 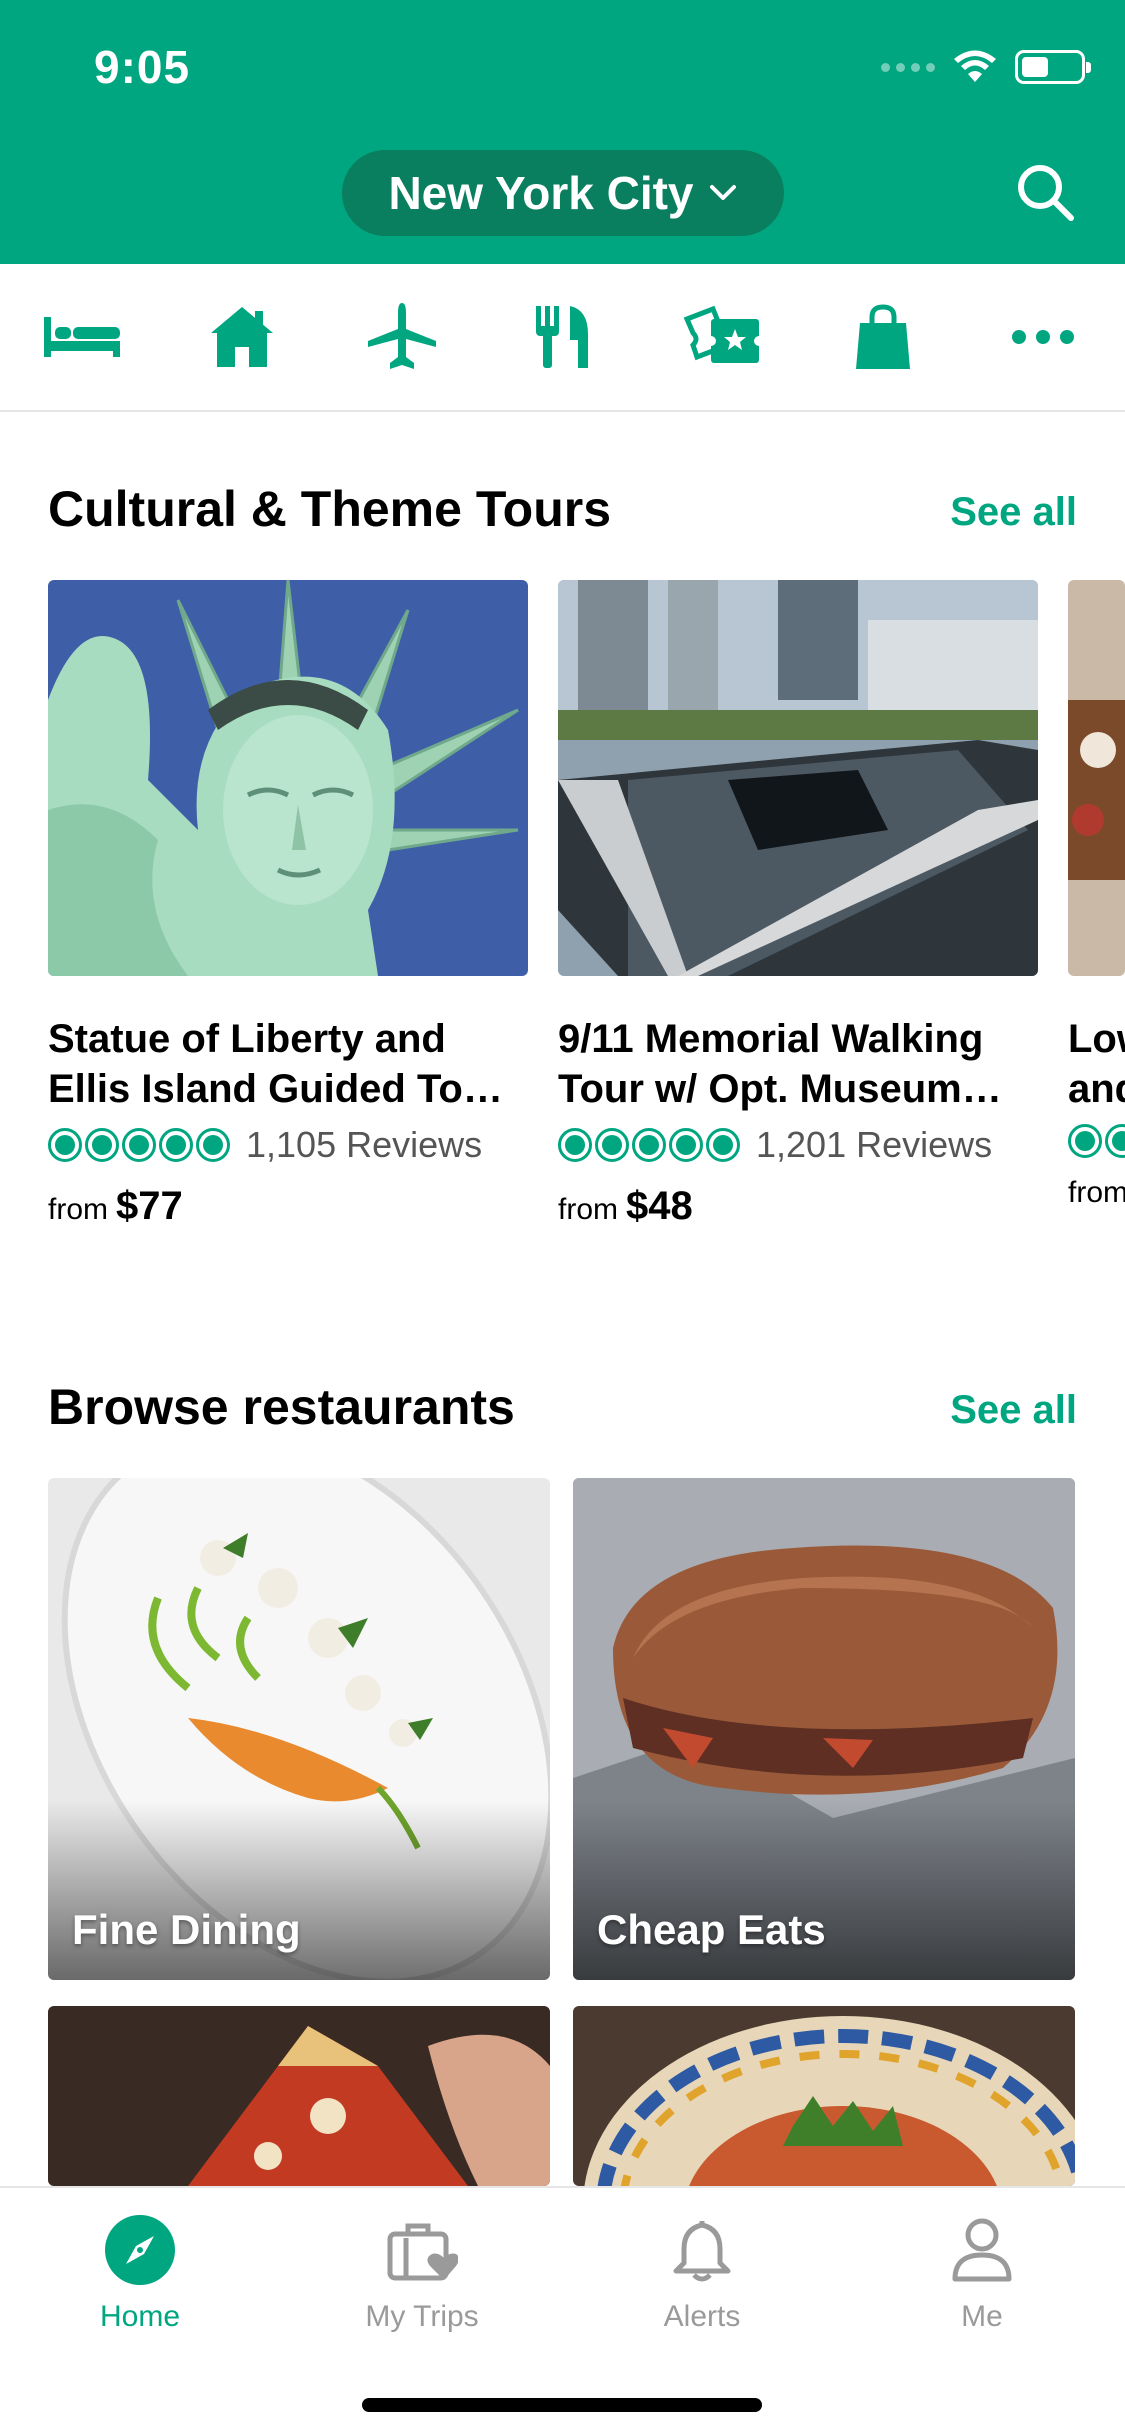 What do you see at coordinates (771, 1039) in the screenshot?
I see `tour-title-line-1: 9/11 Memorial Walking` at bounding box center [771, 1039].